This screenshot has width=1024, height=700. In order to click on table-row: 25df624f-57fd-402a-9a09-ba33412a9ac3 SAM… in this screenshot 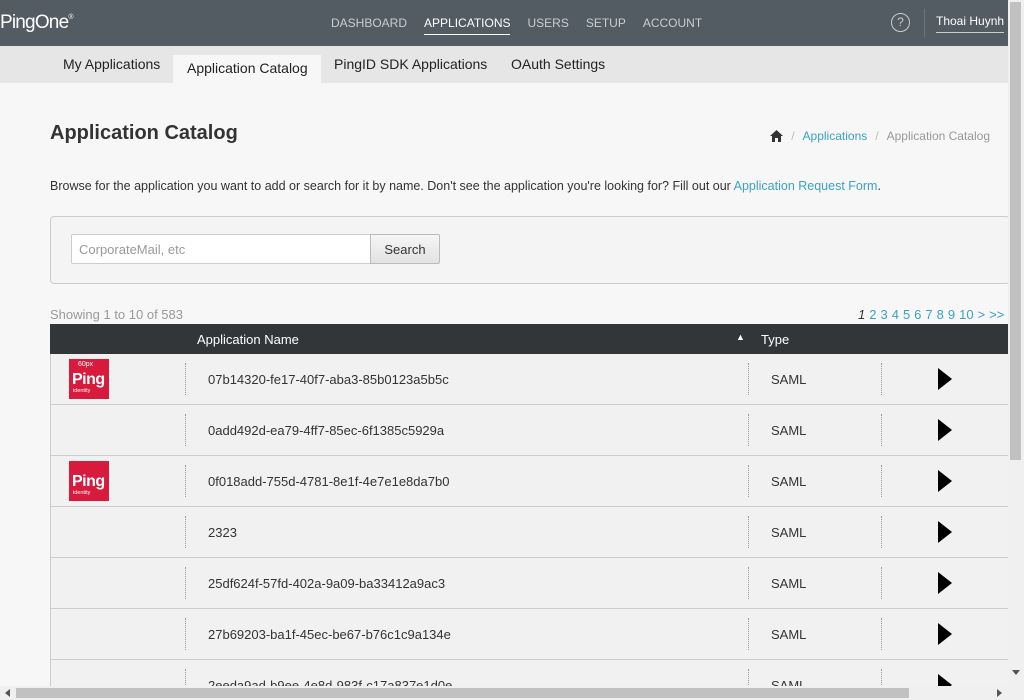, I will do `click(529, 583)`.